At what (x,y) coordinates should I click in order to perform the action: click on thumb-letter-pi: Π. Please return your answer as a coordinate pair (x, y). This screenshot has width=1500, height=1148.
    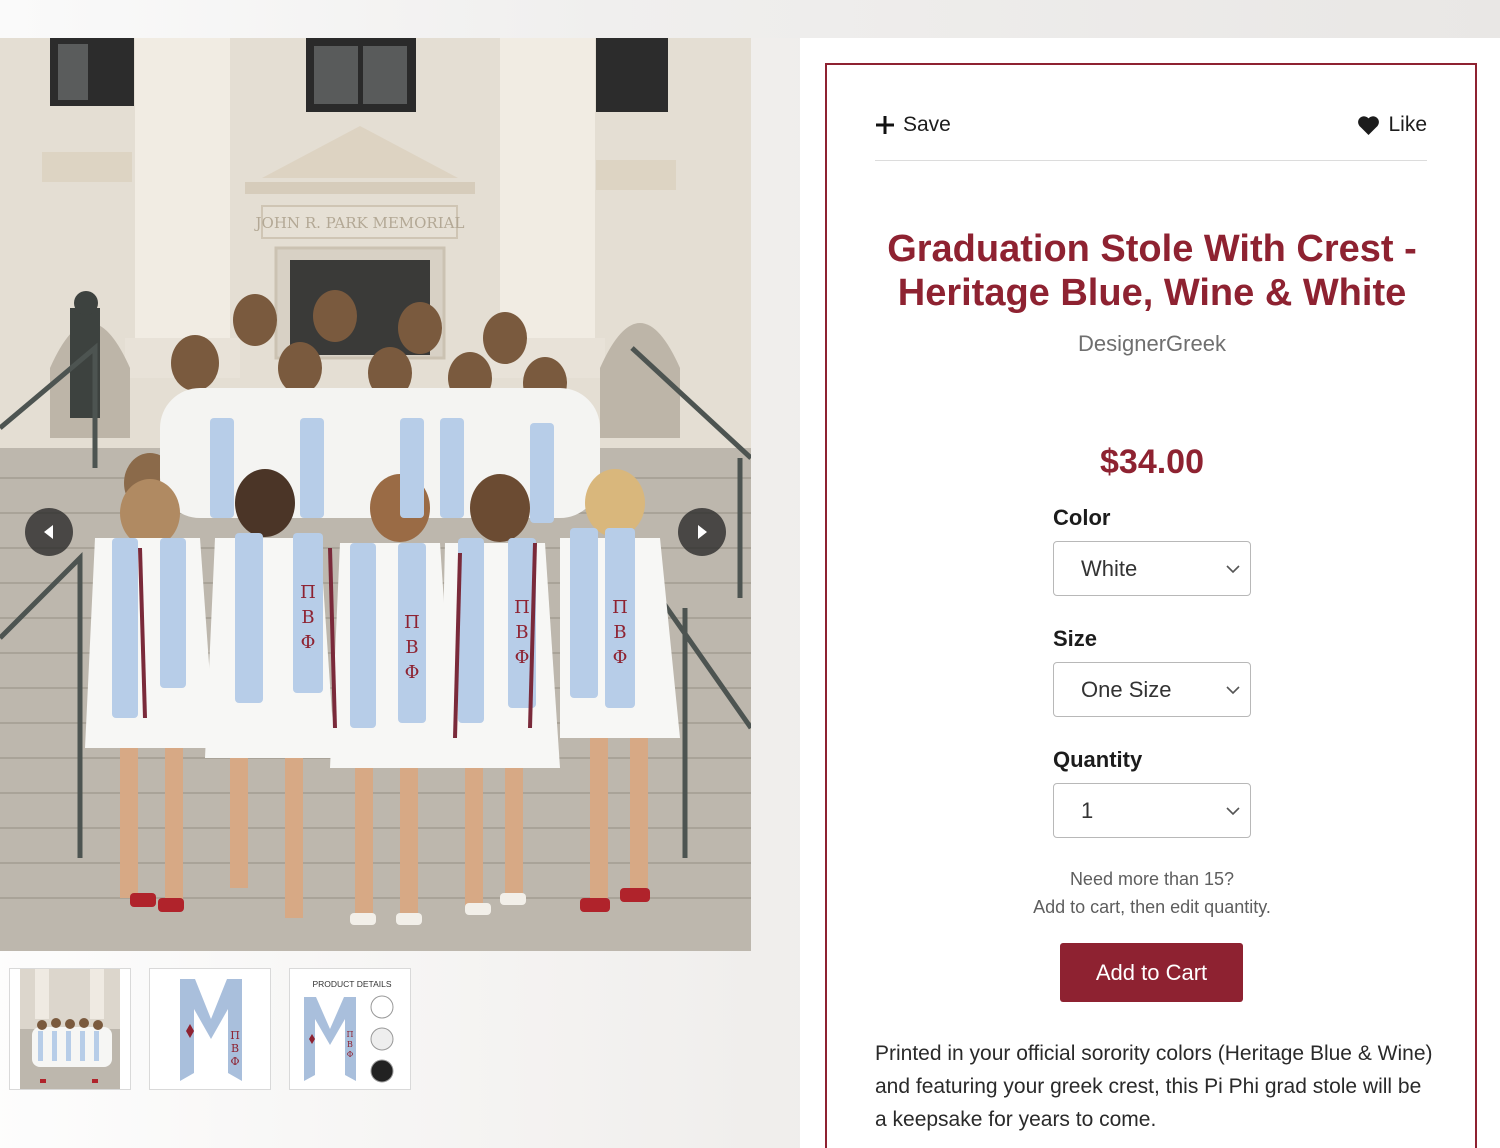
    Looking at the image, I should click on (235, 1035).